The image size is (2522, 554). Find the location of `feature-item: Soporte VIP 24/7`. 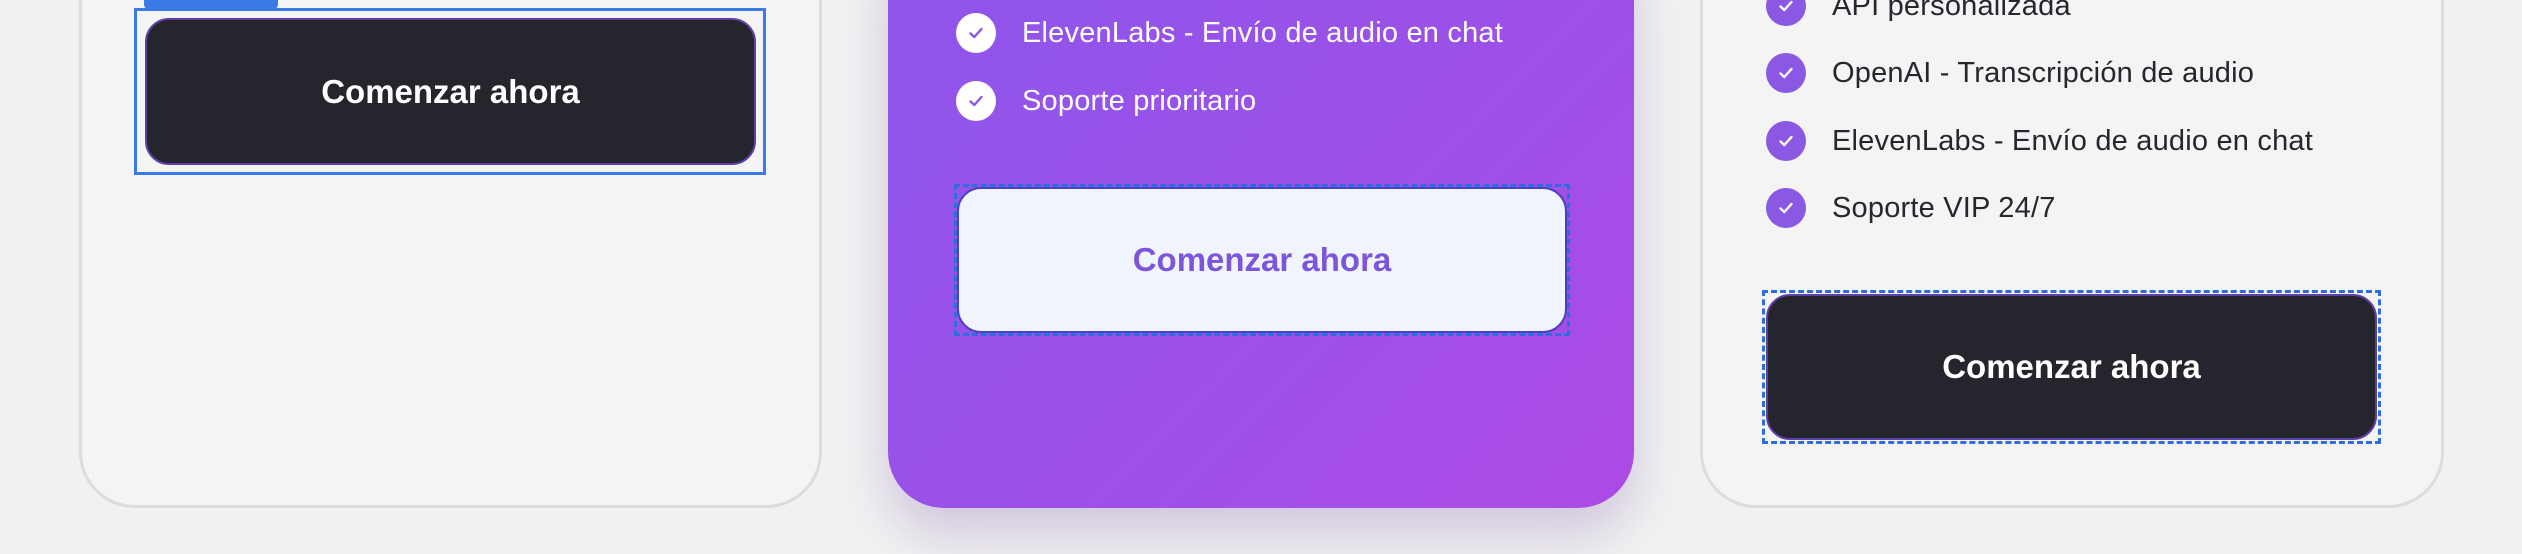

feature-item: Soporte VIP 24/7 is located at coordinates (1911, 208).